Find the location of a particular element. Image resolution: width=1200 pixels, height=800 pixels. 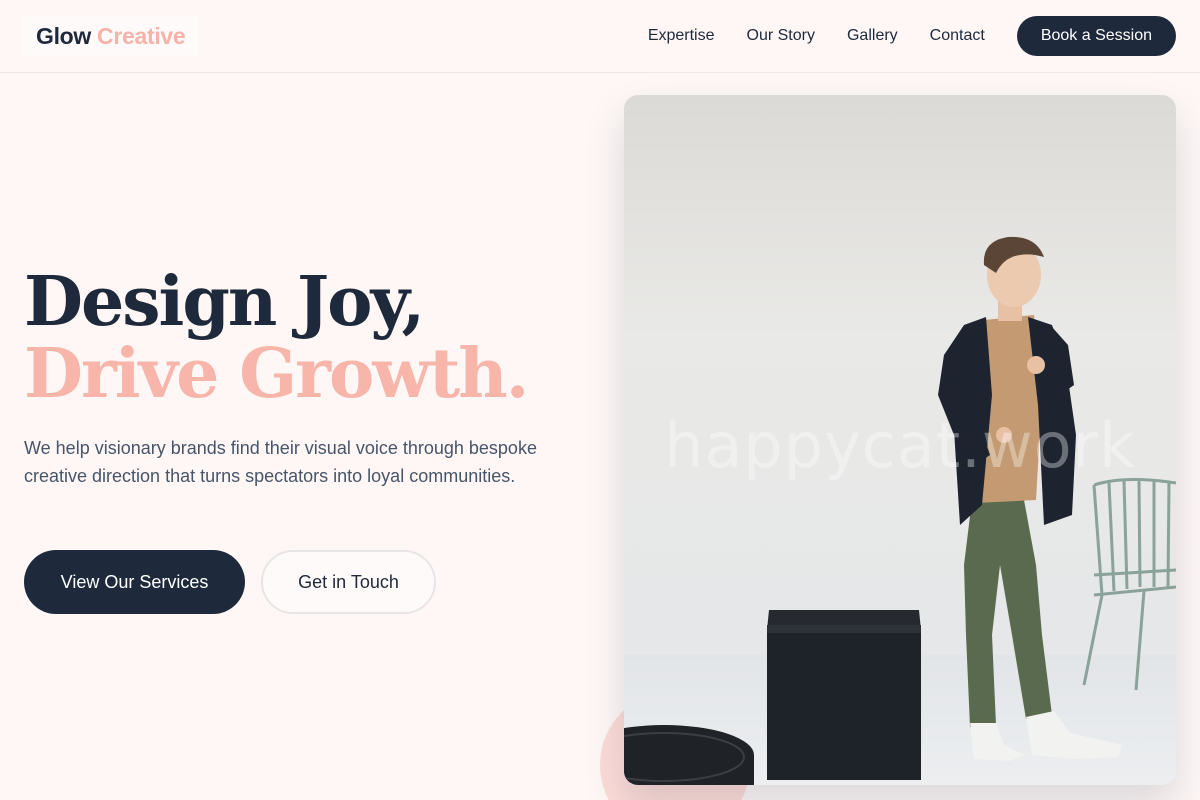

nav-link-expertise: Expertise is located at coordinates (681, 36).